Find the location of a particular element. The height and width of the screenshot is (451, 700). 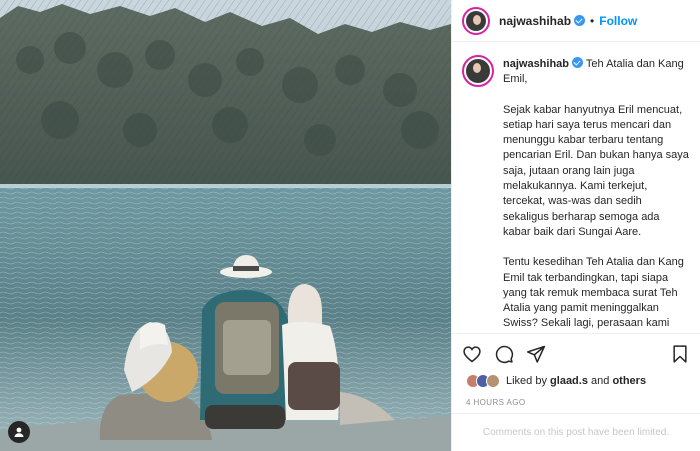

follow-button: Follow is located at coordinates (618, 21).